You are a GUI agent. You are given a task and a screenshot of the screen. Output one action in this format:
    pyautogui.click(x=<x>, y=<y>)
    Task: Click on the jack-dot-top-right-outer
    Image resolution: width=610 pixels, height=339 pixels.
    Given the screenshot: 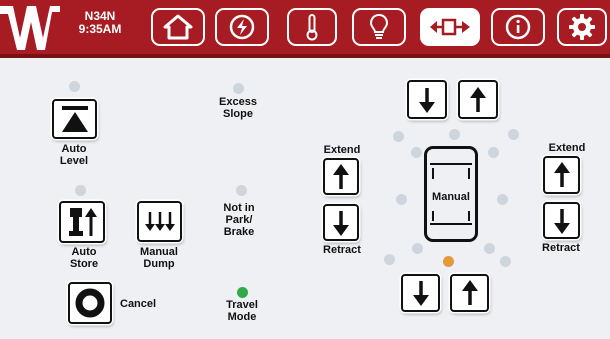 What is the action you would take?
    pyautogui.click(x=513, y=134)
    